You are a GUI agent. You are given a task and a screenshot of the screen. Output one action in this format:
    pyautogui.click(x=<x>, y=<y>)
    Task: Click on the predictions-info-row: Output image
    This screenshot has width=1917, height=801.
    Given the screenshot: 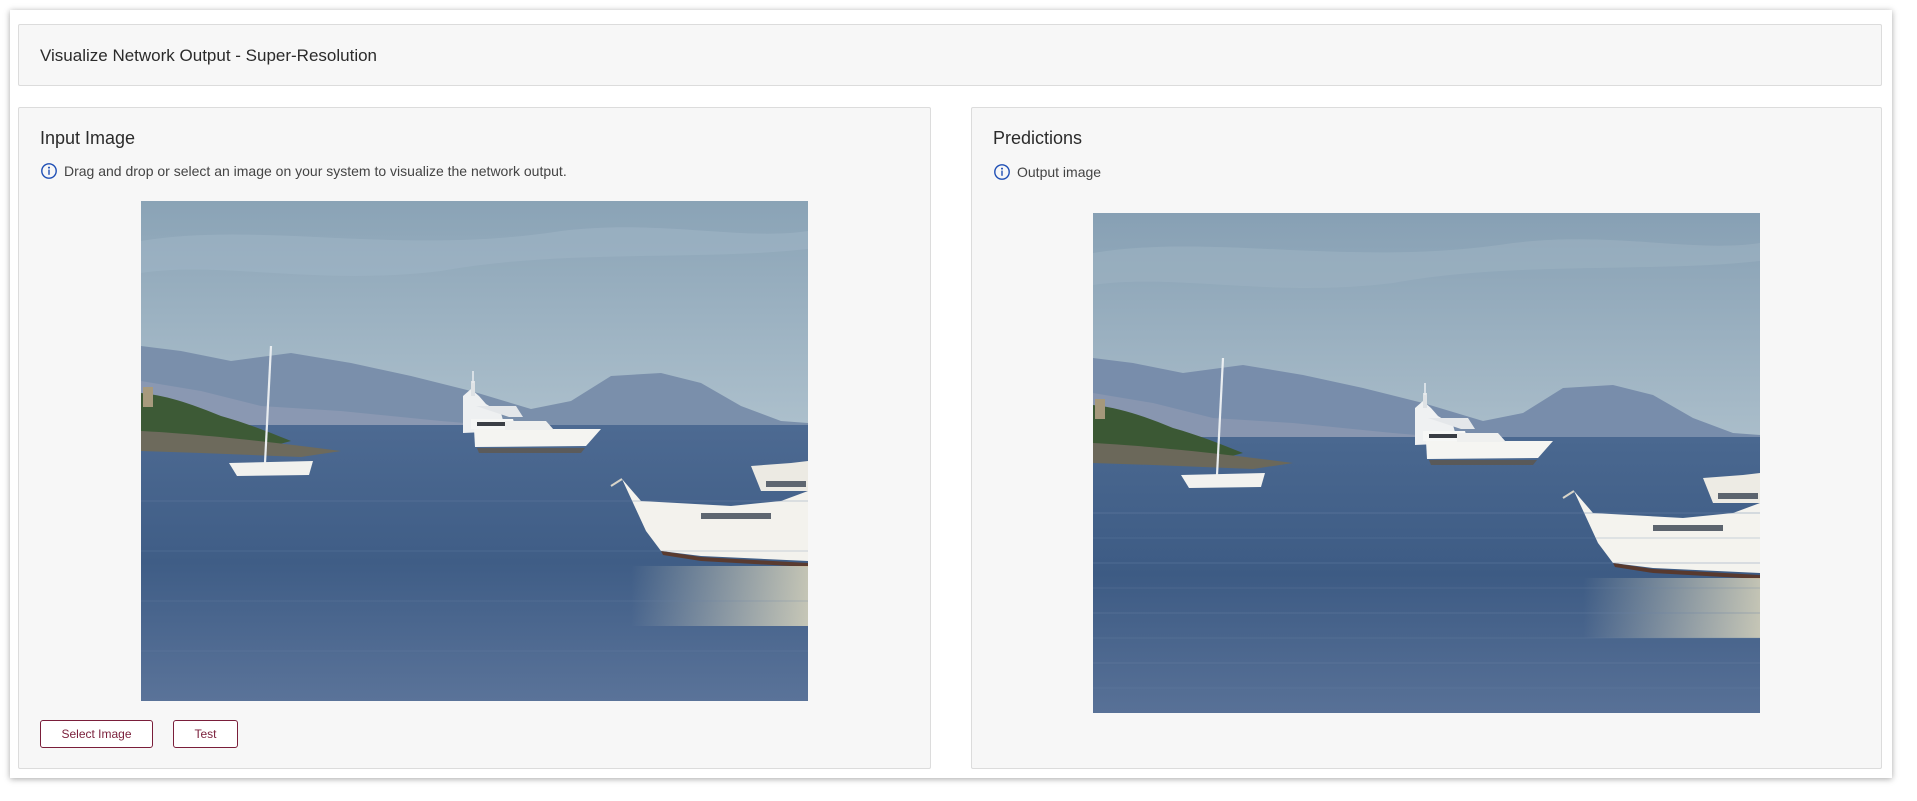 What is the action you would take?
    pyautogui.click(x=1047, y=172)
    